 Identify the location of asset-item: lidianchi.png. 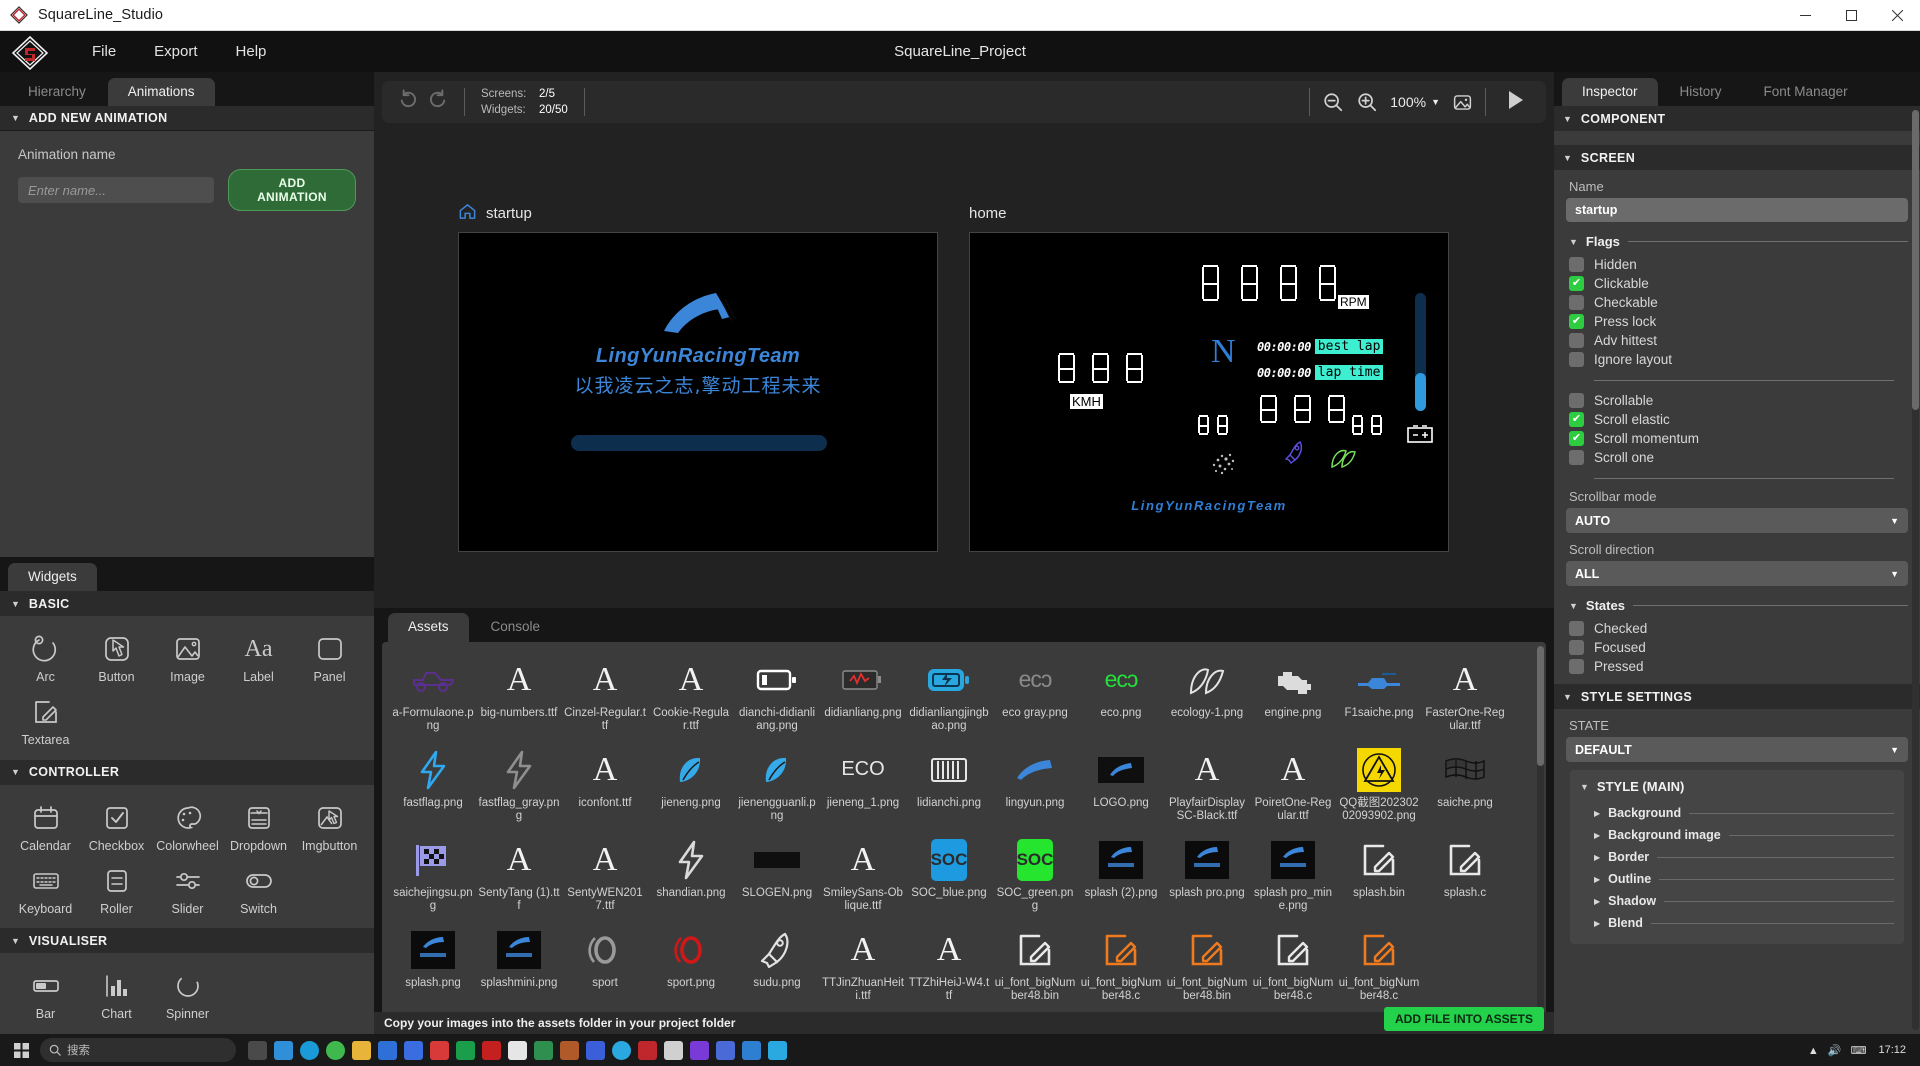
(949, 787).